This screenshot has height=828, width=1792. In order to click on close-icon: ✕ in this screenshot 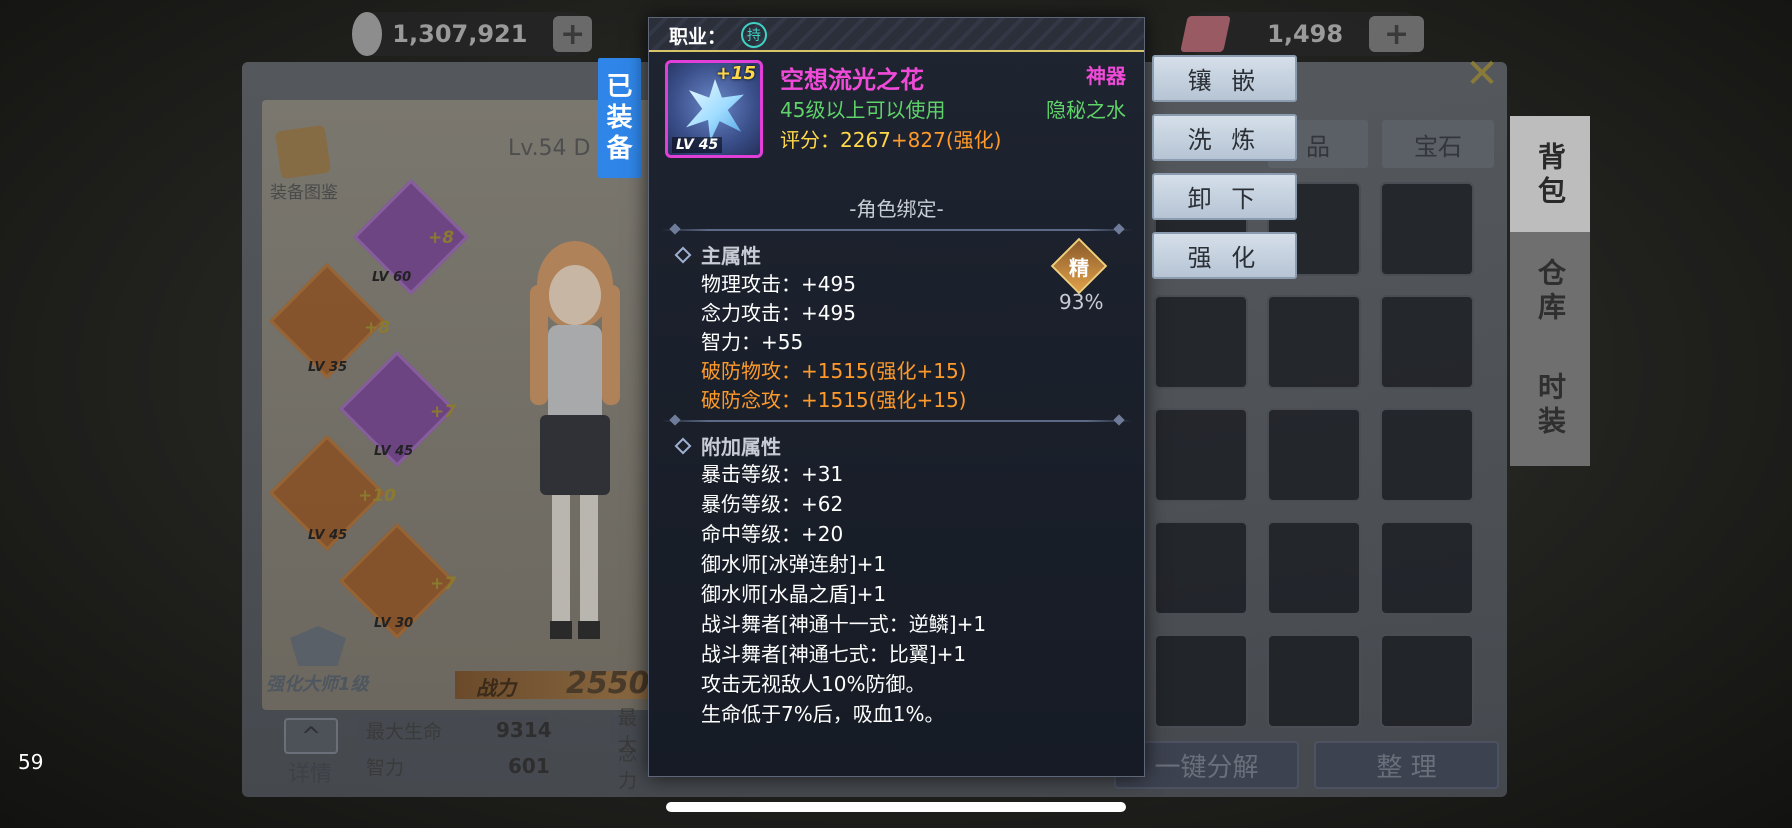, I will do `click(1482, 74)`.